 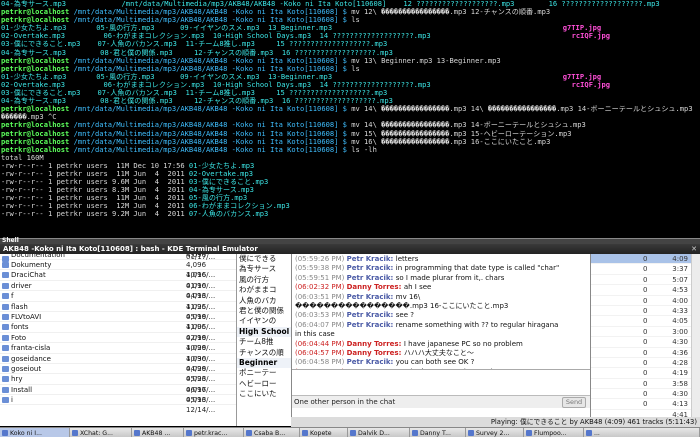 I want to click on playlist-title: ポニーテー, so click(x=264, y=373).